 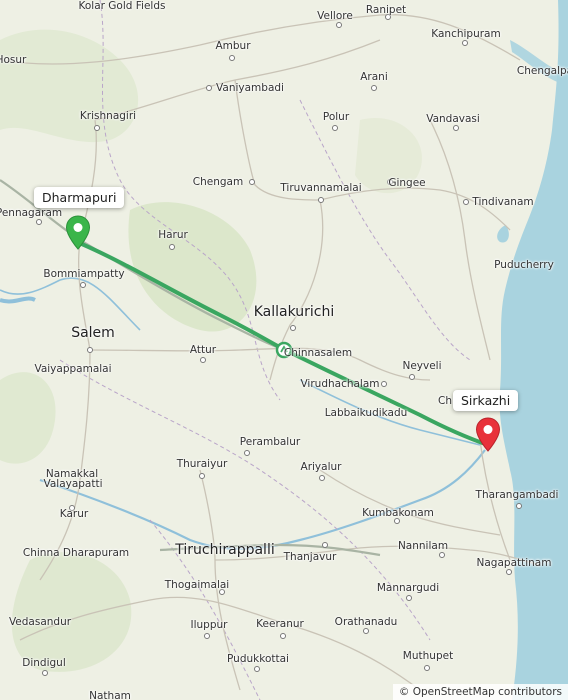 I want to click on place-label: Ariyalur, so click(x=321, y=467).